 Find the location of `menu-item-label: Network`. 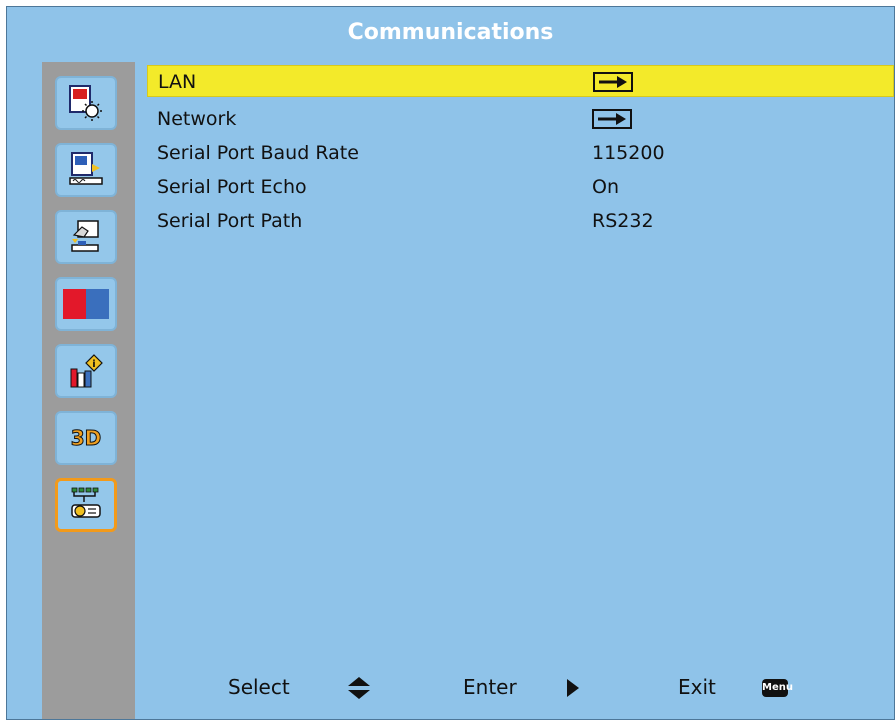

menu-item-label: Network is located at coordinates (197, 119).